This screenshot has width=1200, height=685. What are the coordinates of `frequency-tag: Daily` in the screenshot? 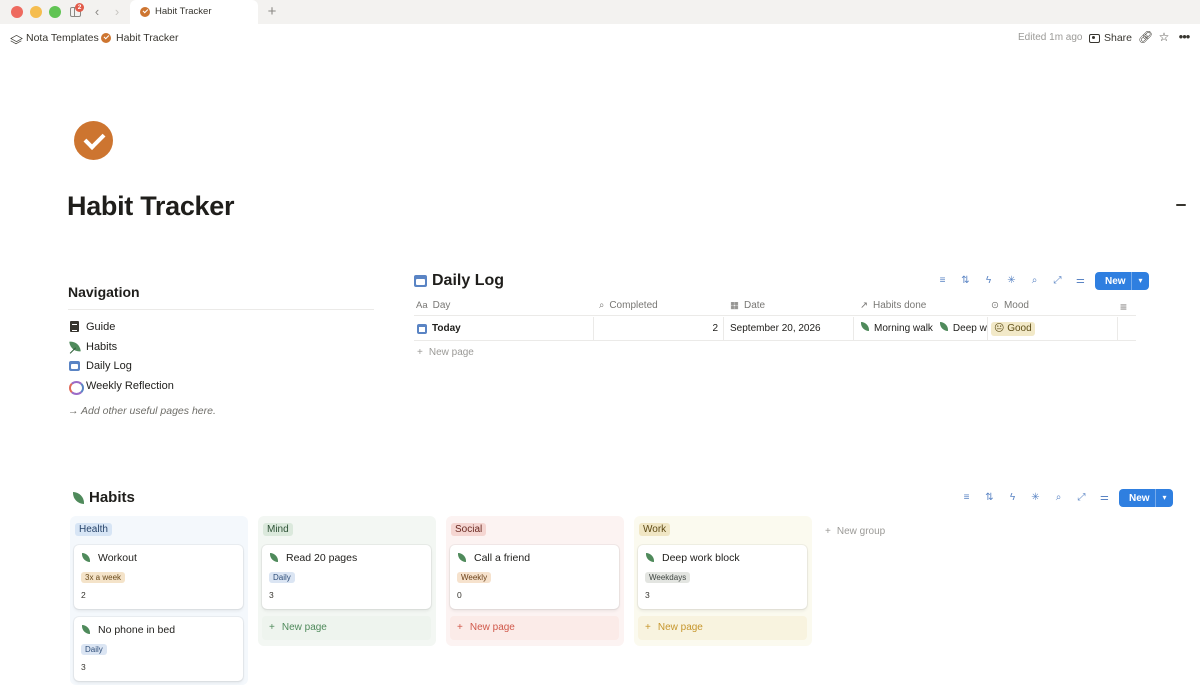 It's located at (94, 649).